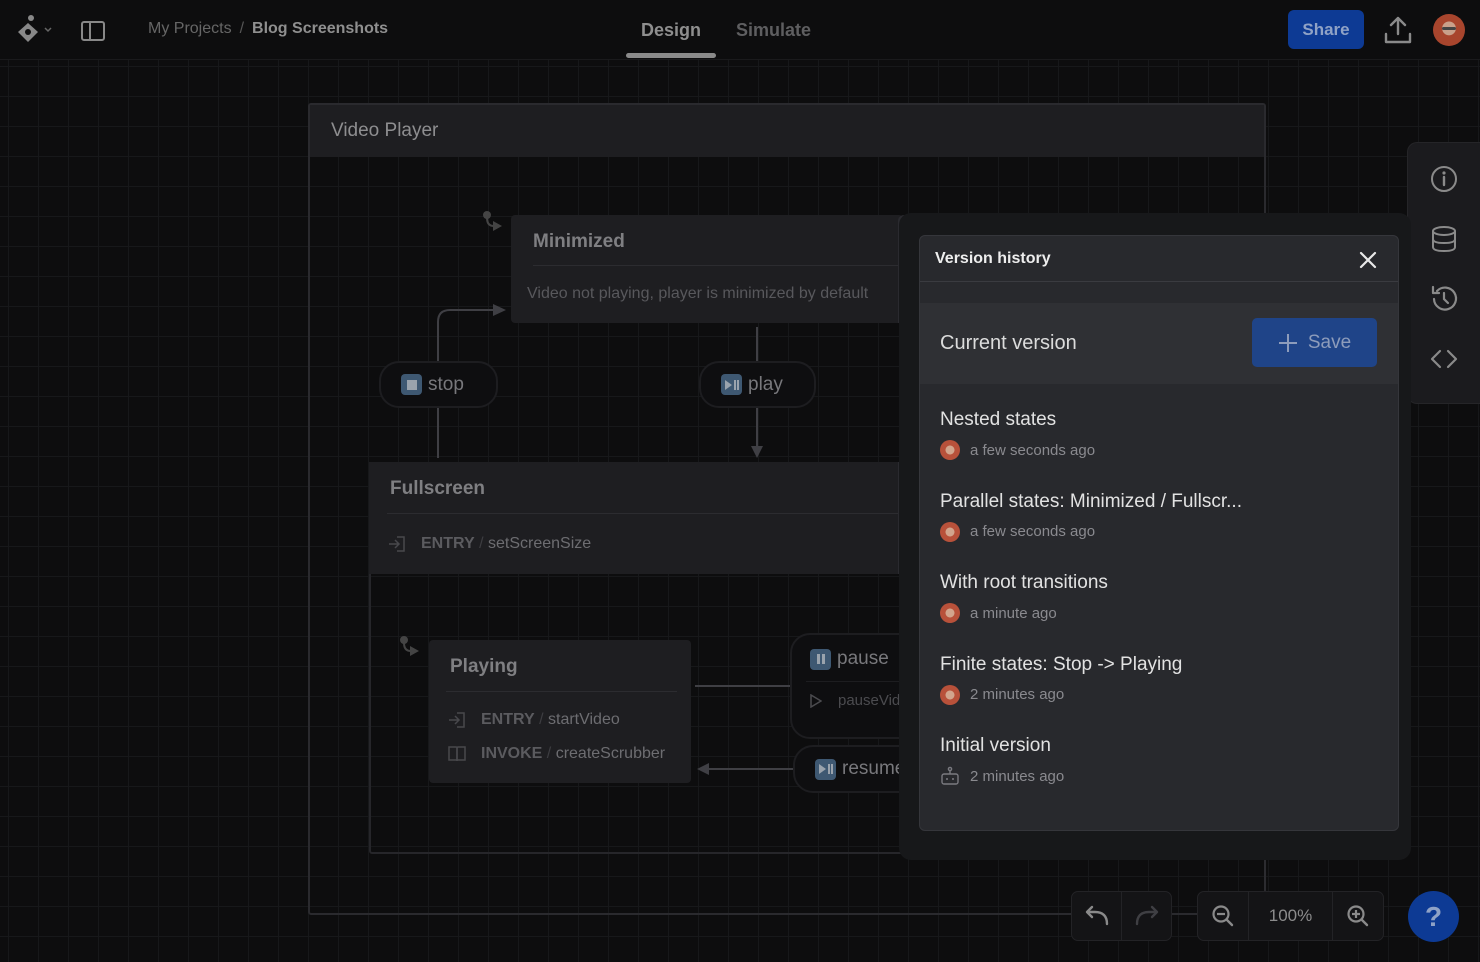  I want to click on zoom-in-icon, so click(1358, 916).